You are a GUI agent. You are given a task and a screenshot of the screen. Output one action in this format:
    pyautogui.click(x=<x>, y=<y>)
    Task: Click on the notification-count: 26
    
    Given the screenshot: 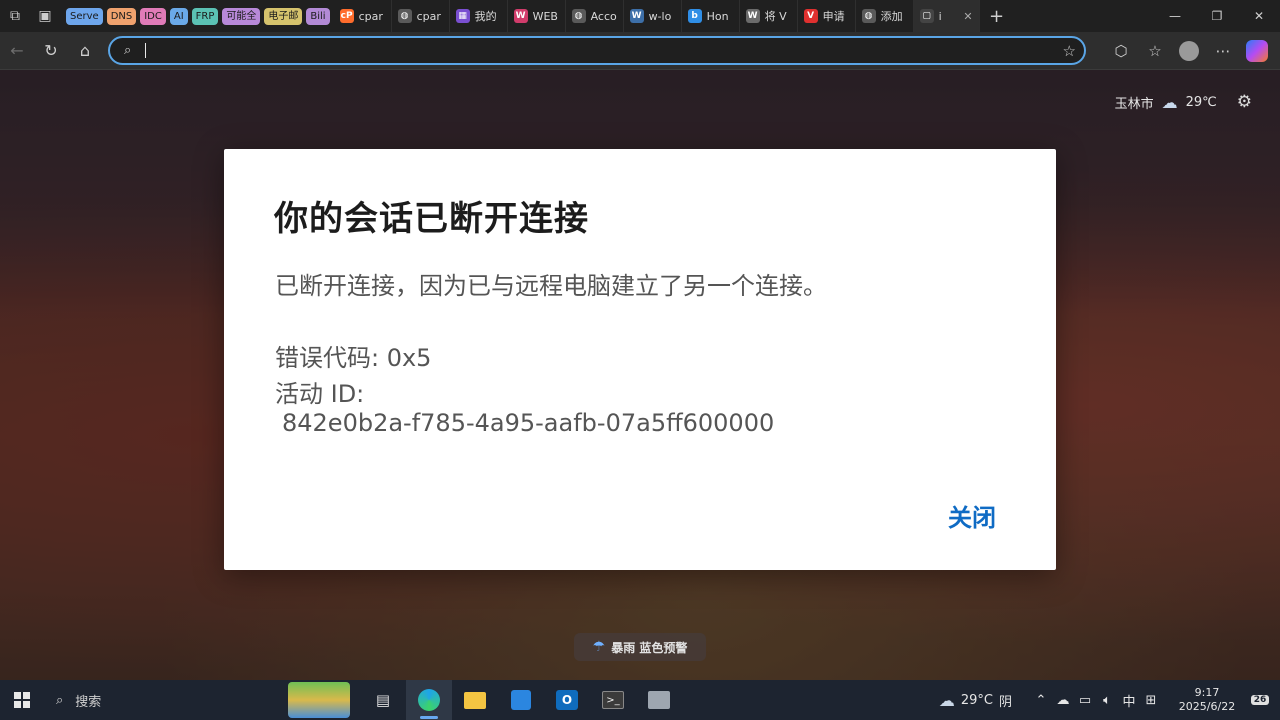 What is the action you would take?
    pyautogui.click(x=1260, y=700)
    